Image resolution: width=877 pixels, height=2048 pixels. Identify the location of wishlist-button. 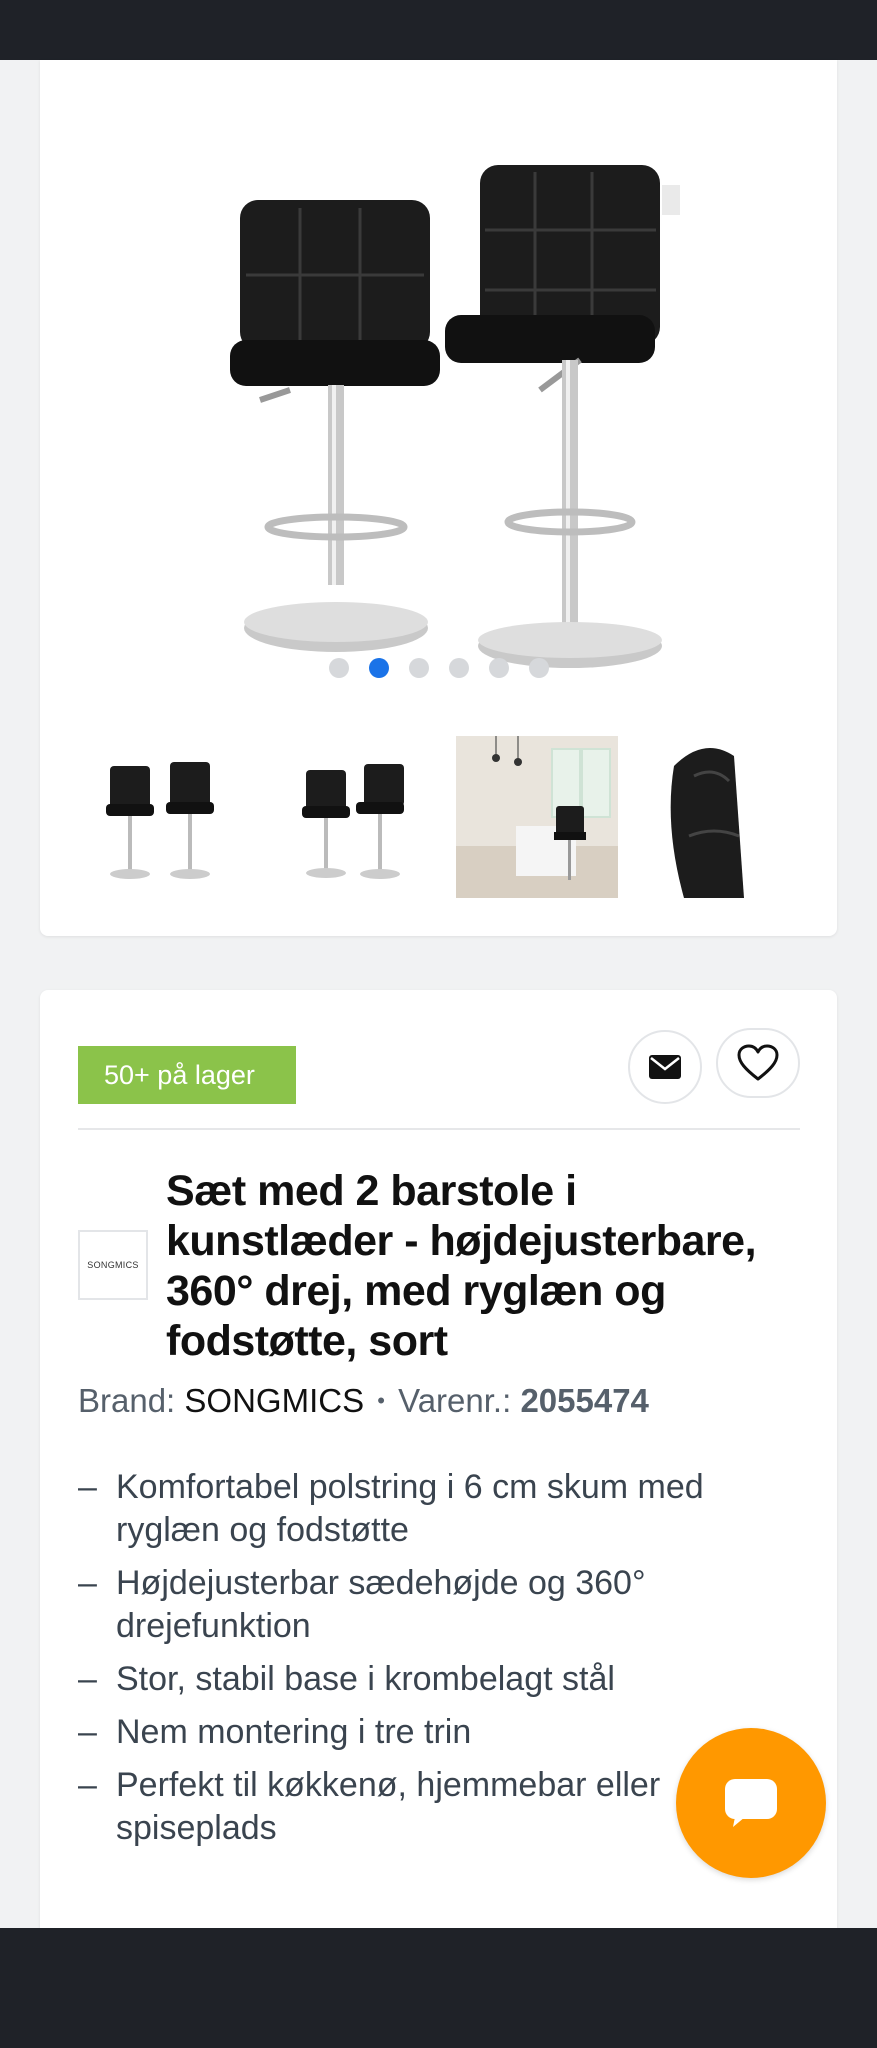
(758, 1063).